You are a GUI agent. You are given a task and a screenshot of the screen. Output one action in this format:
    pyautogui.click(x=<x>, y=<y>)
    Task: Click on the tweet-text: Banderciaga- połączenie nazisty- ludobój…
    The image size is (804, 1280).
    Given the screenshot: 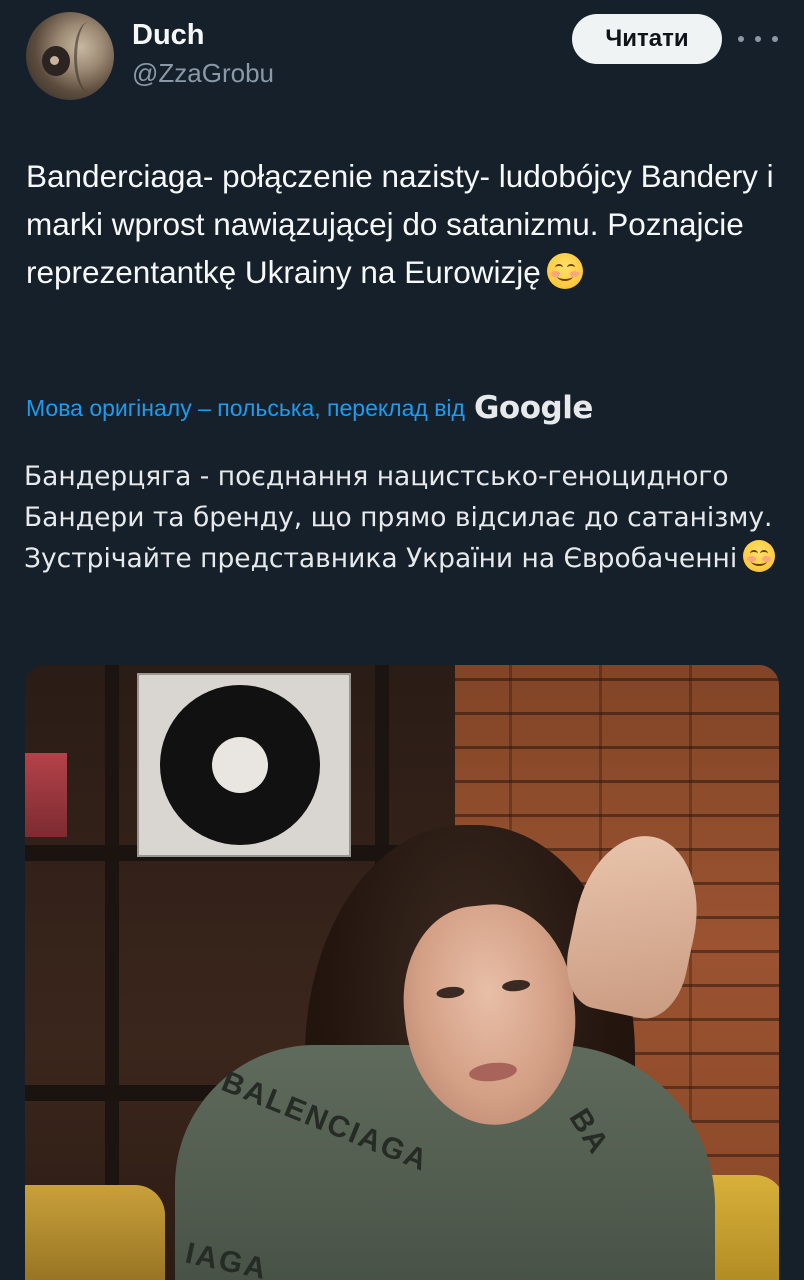 What is the action you would take?
    pyautogui.click(x=403, y=224)
    